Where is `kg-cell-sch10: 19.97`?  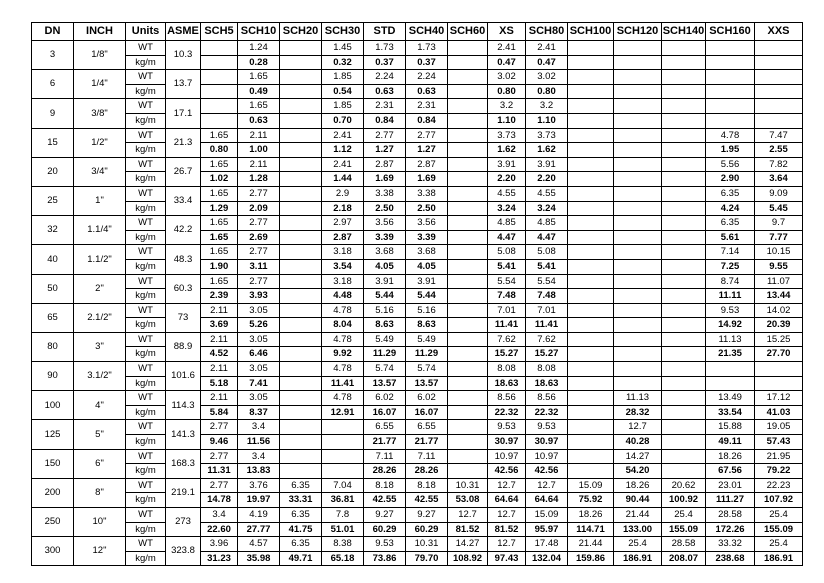
kg-cell-sch10: 19.97 is located at coordinates (258, 500).